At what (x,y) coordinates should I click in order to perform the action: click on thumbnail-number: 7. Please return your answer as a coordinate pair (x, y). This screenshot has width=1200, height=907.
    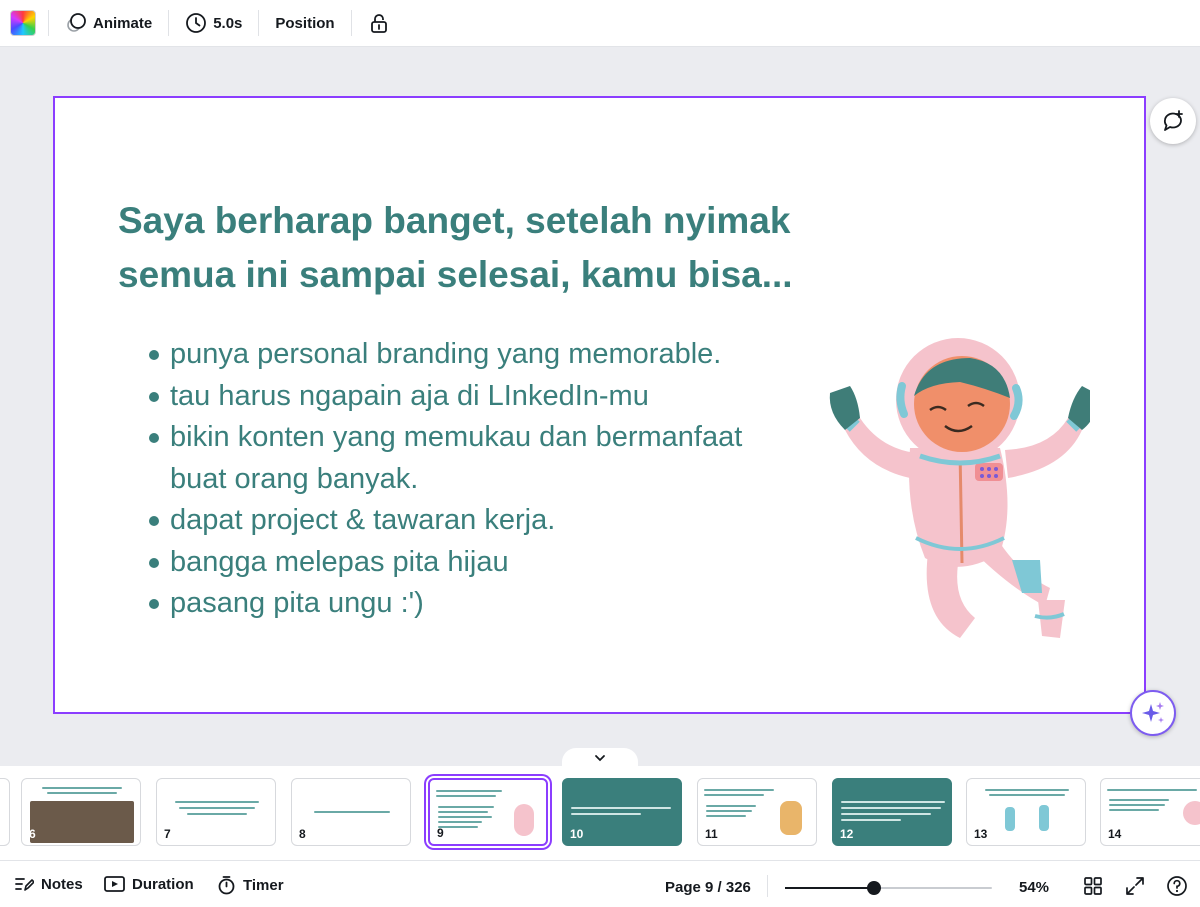
    Looking at the image, I should click on (167, 834).